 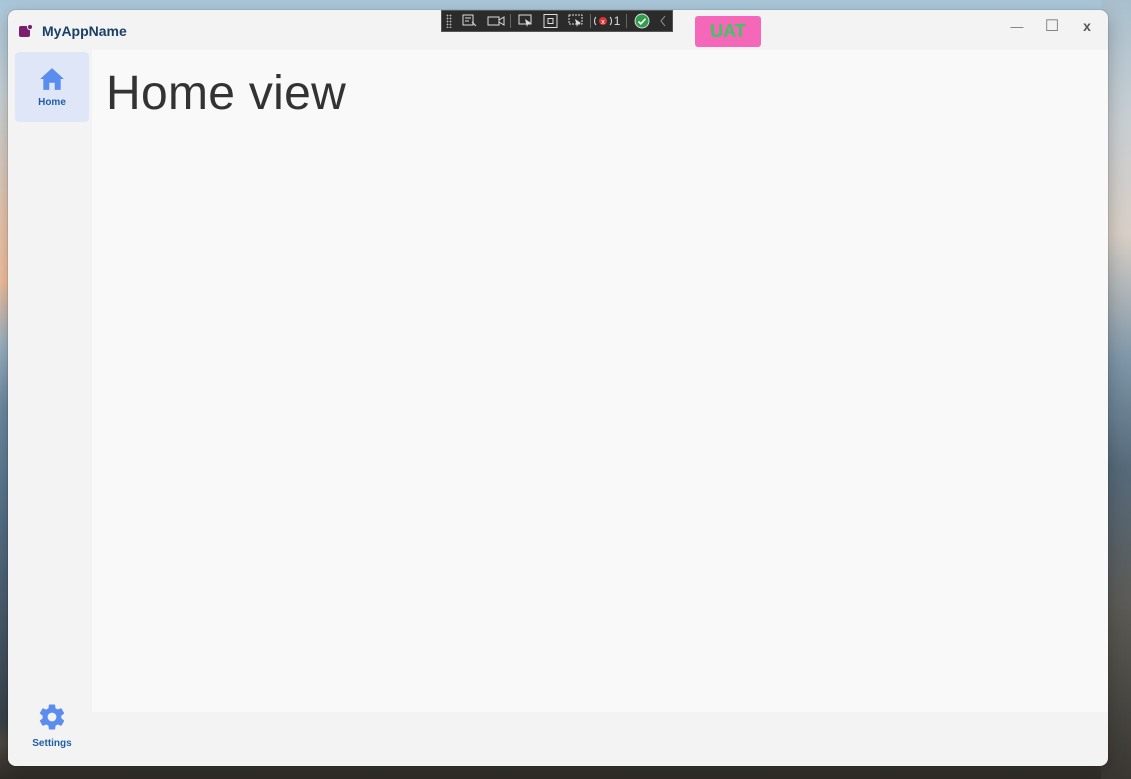 I want to click on binding-failures-icon: x, so click(x=603, y=21).